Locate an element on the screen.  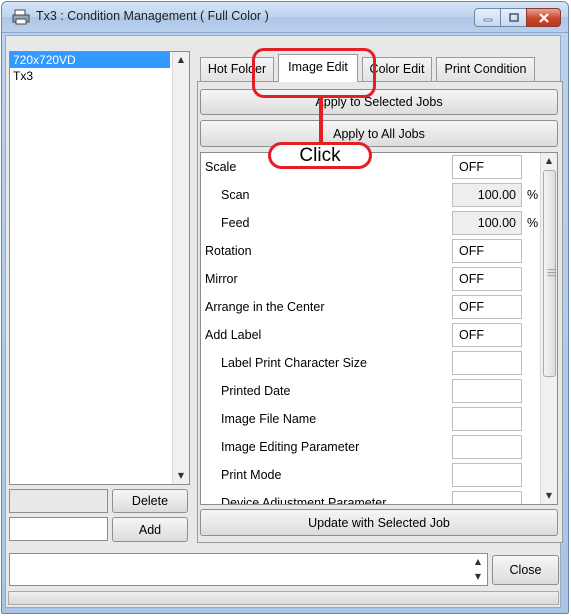
maximize-icon is located at coordinates (513, 17).